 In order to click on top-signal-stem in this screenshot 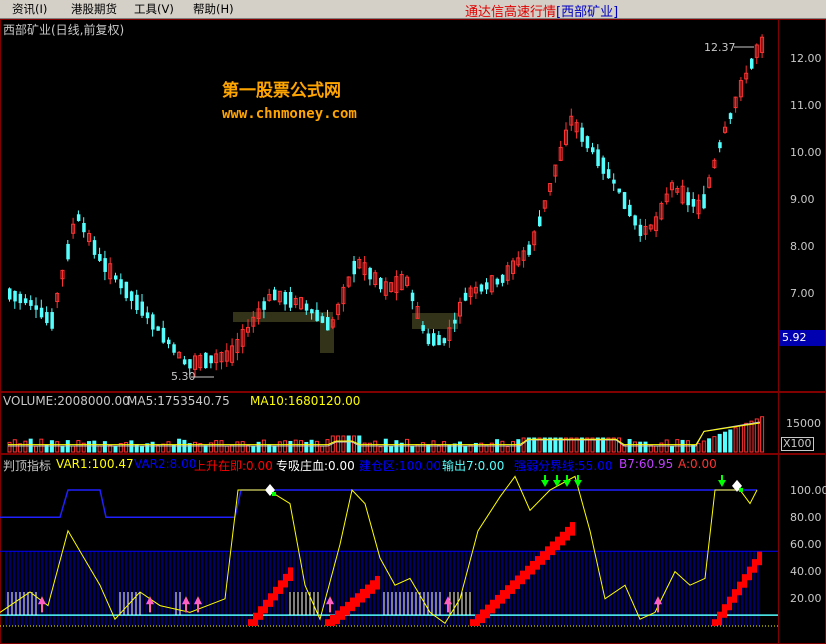, I will do `click(557, 478)`.